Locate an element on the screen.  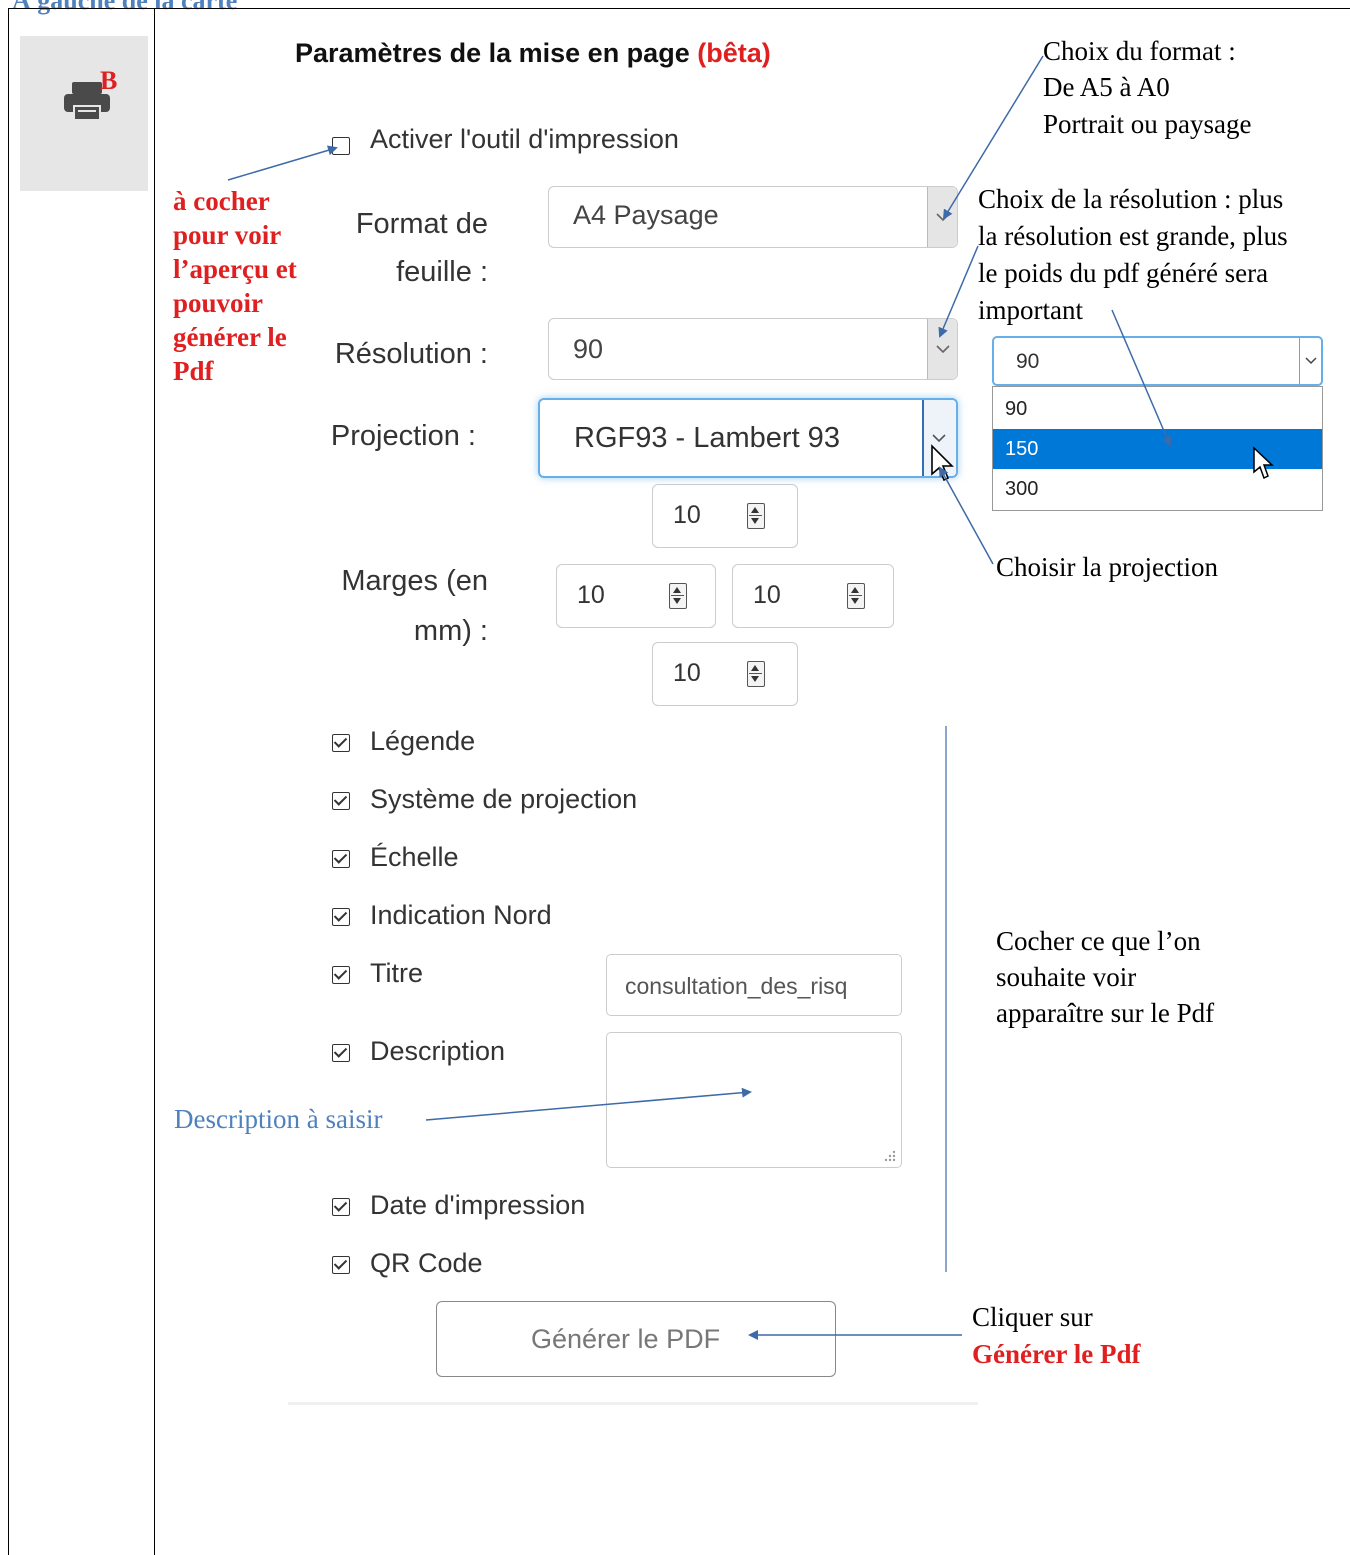
arrow-resolution-dropdown is located at coordinates (1141, 378).